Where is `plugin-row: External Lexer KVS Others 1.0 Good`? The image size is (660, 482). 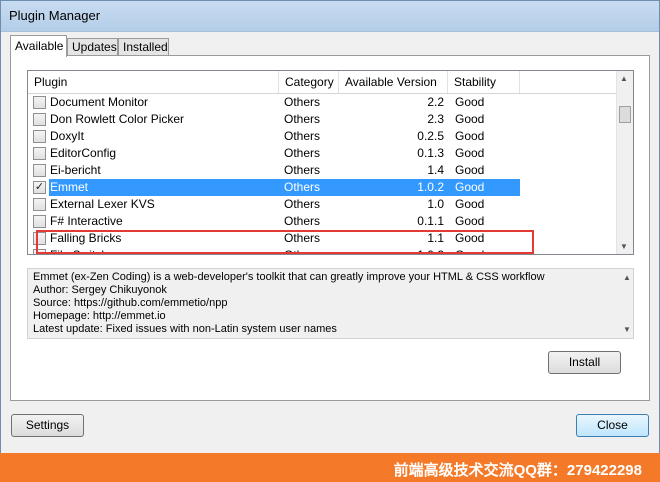 plugin-row: External Lexer KVS Others 1.0 Good is located at coordinates (322, 204).